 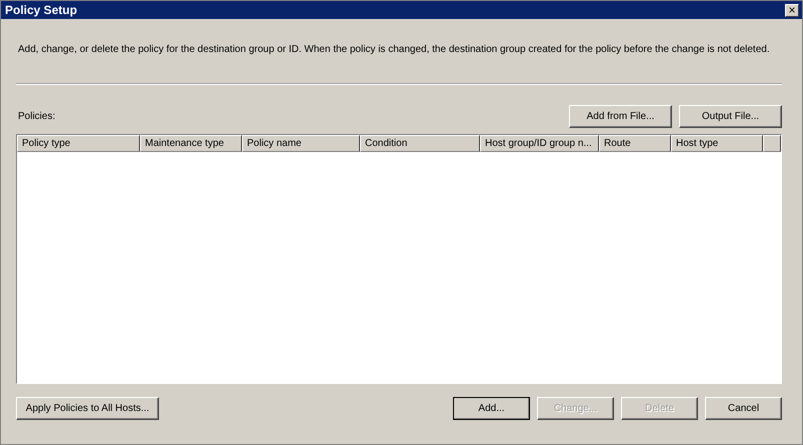 What do you see at coordinates (717, 143) in the screenshot?
I see `column-header: Host type` at bounding box center [717, 143].